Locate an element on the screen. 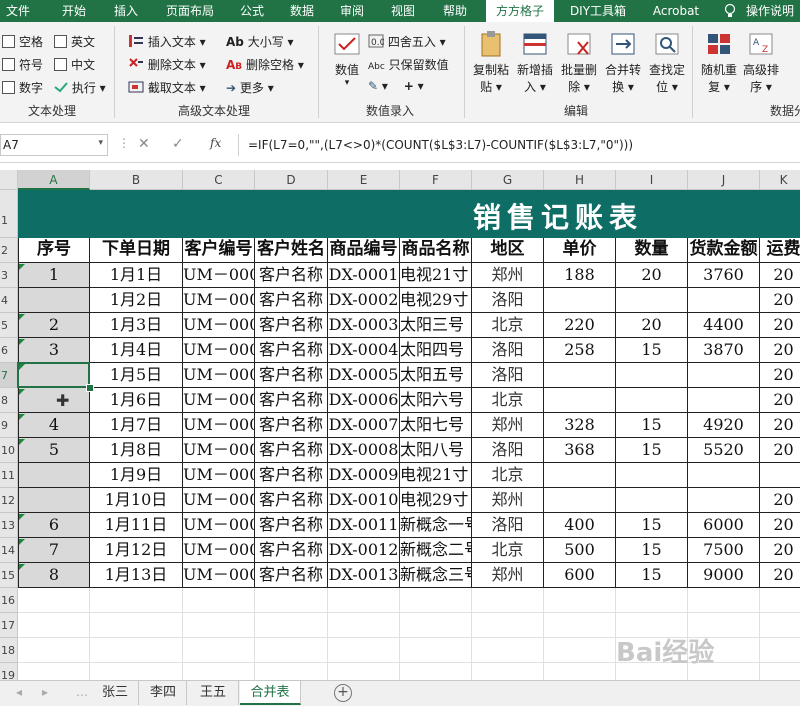 The image size is (800, 706). table-cell: 3 is located at coordinates (54, 350).